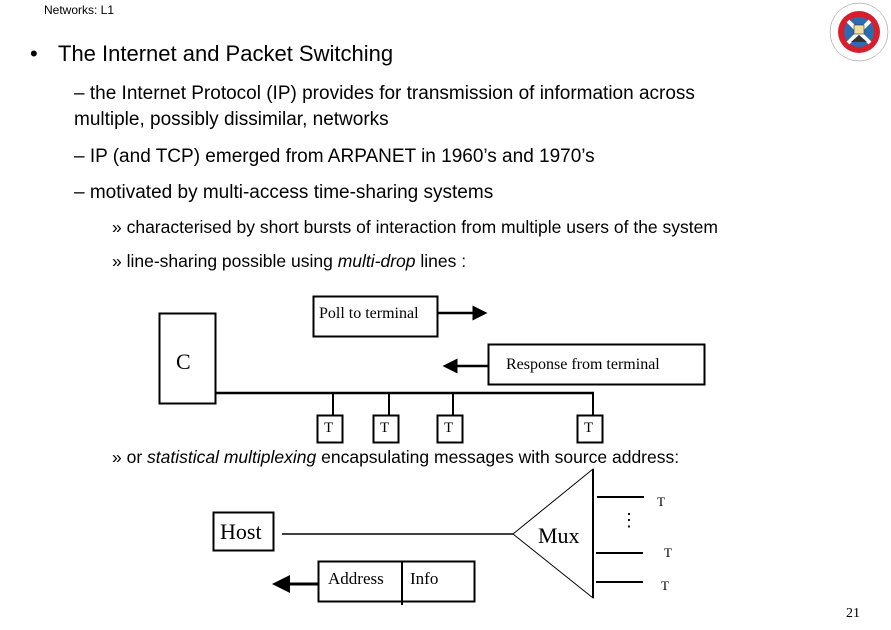 Image resolution: width=891 pixels, height=630 pixels. What do you see at coordinates (559, 535) in the screenshot?
I see `mux-label: Mux` at bounding box center [559, 535].